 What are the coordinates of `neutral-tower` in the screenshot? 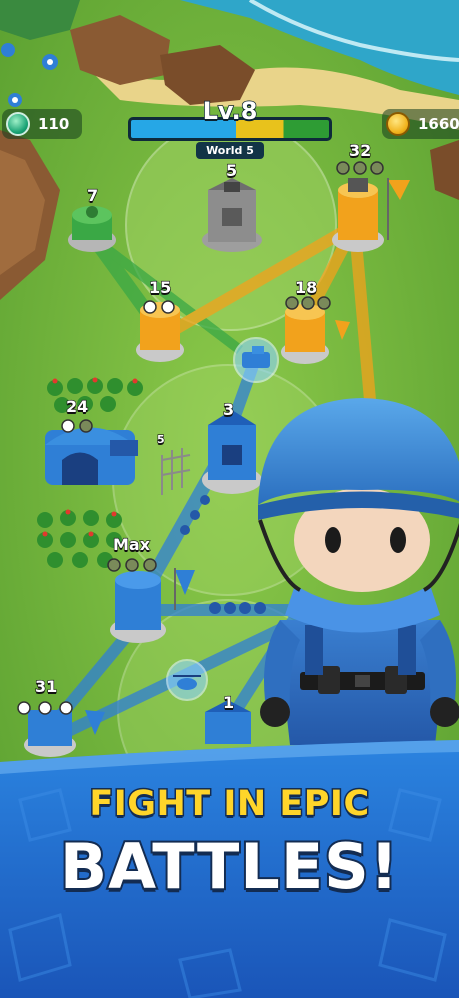 It's located at (232, 215).